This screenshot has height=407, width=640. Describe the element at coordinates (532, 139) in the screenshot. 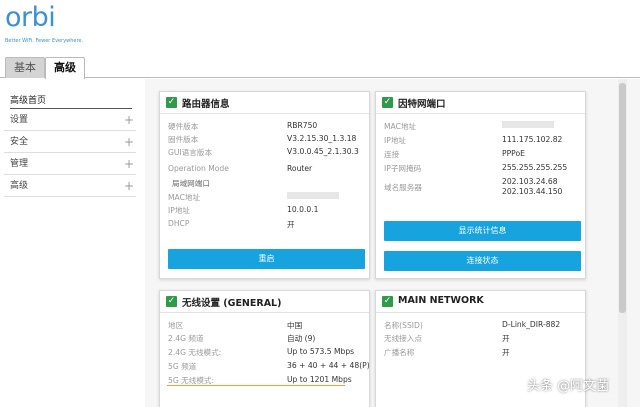

I see `row-value: 111.175.102.82` at that location.